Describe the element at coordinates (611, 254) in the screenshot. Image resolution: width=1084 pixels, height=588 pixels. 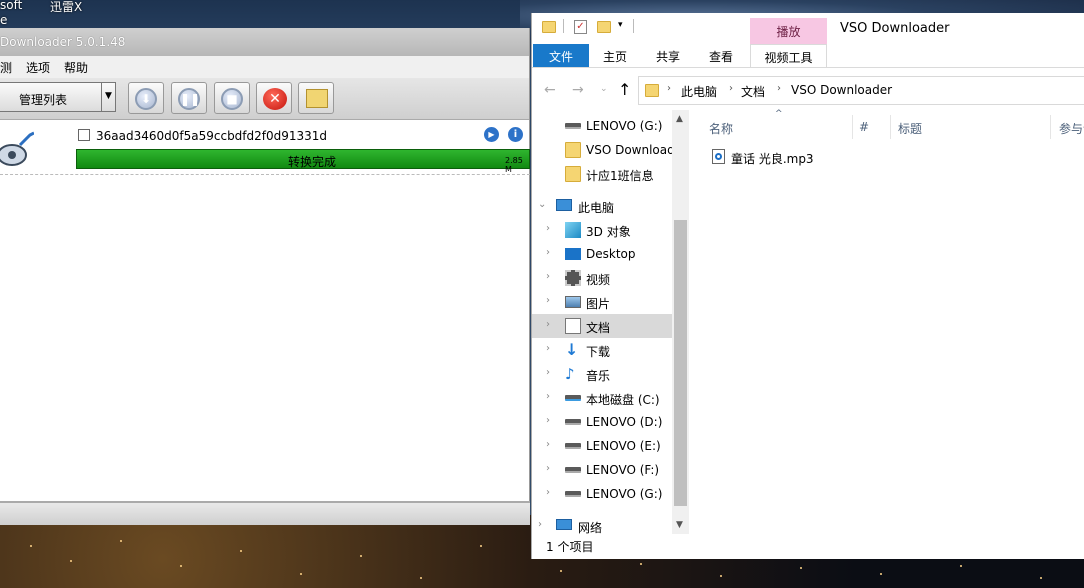
I see `nav-item-label: Desktop` at that location.